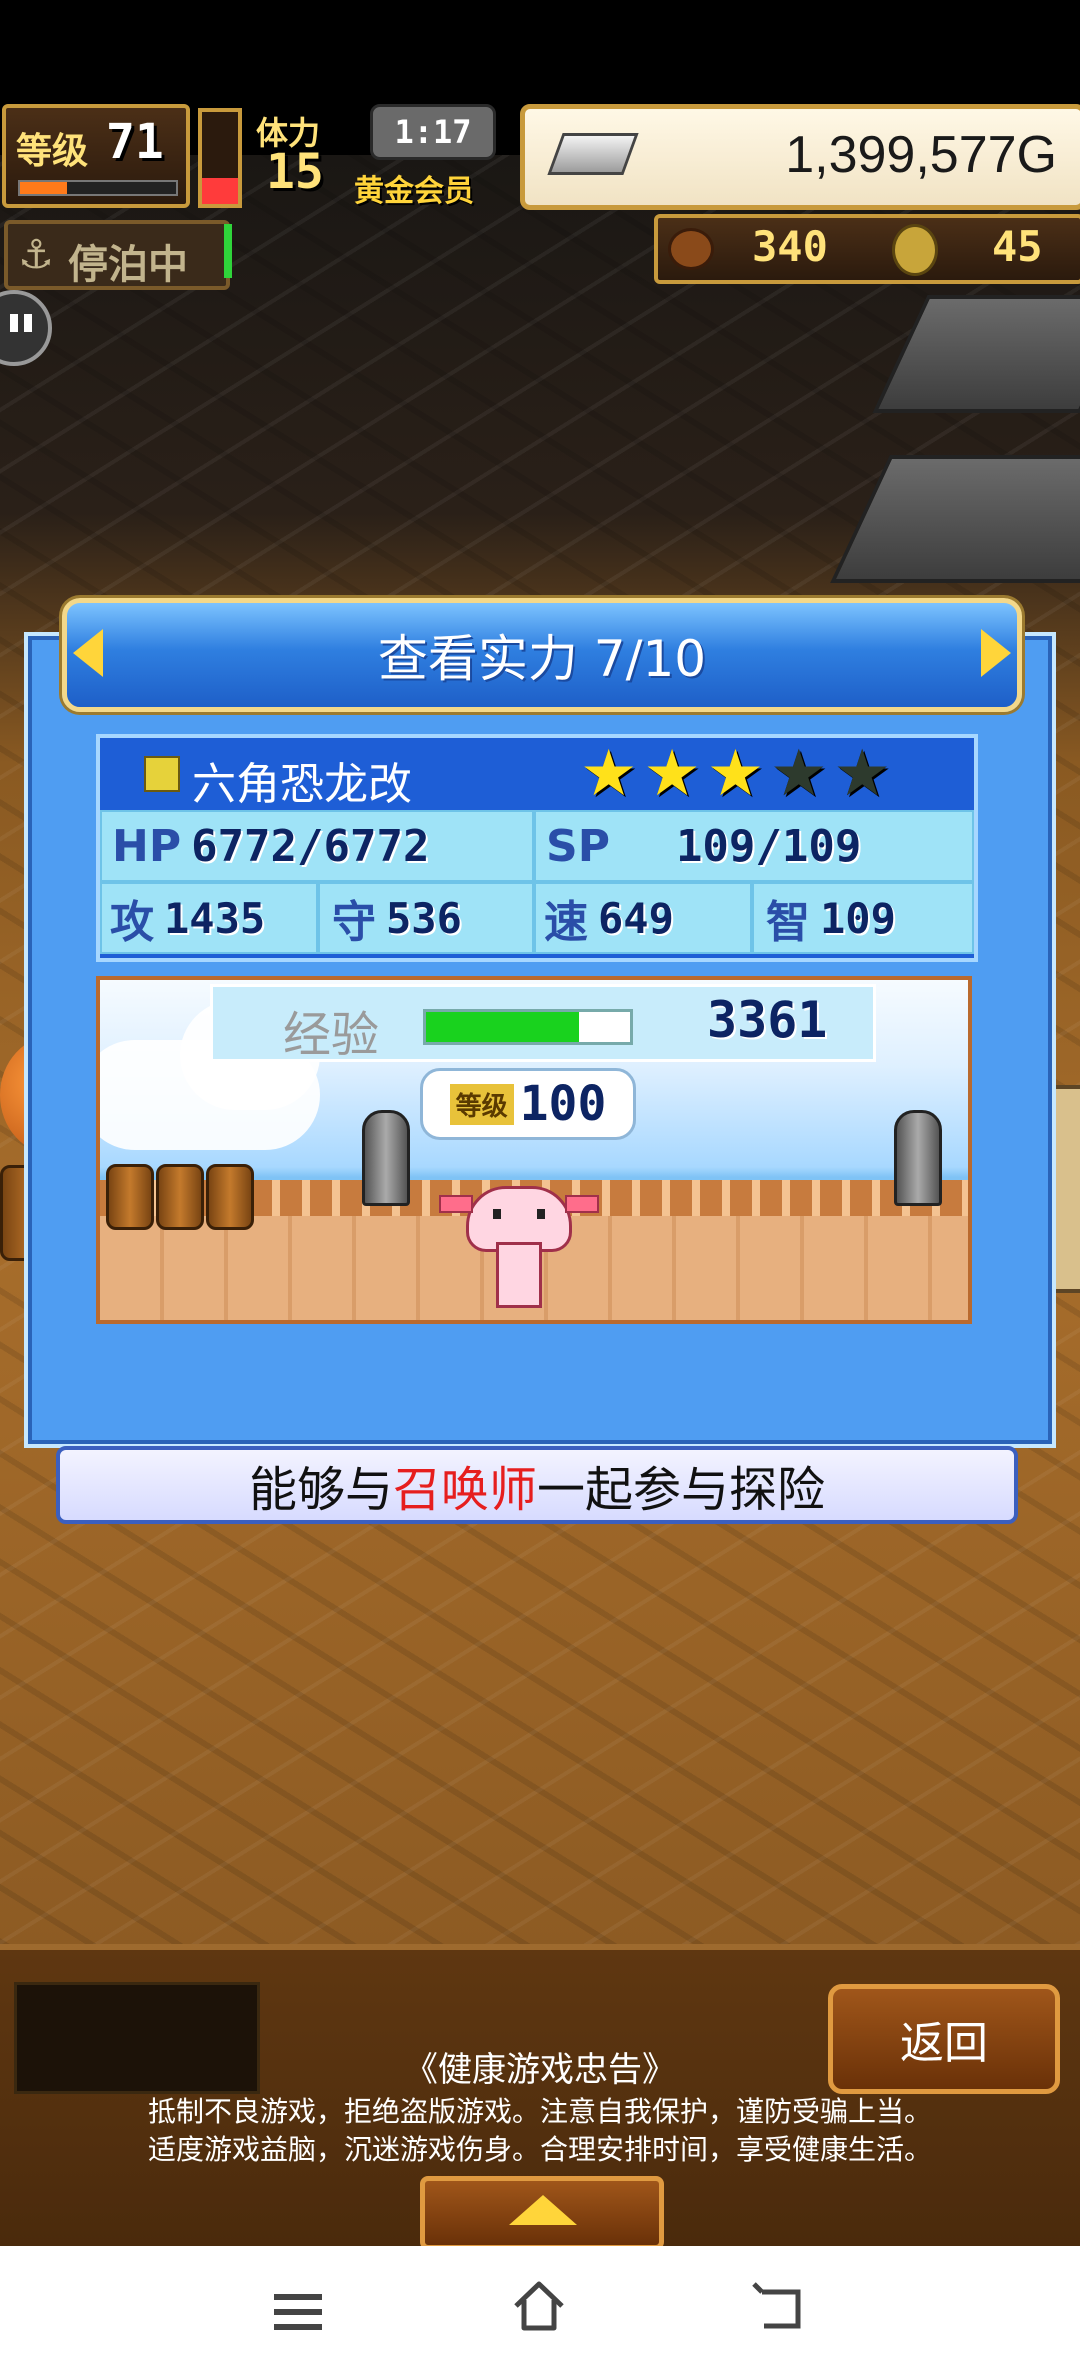 This screenshot has height=2376, width=1080. I want to click on name-row: 六角恐龙改 ★ ★ ★ ★ ★, so click(537, 774).